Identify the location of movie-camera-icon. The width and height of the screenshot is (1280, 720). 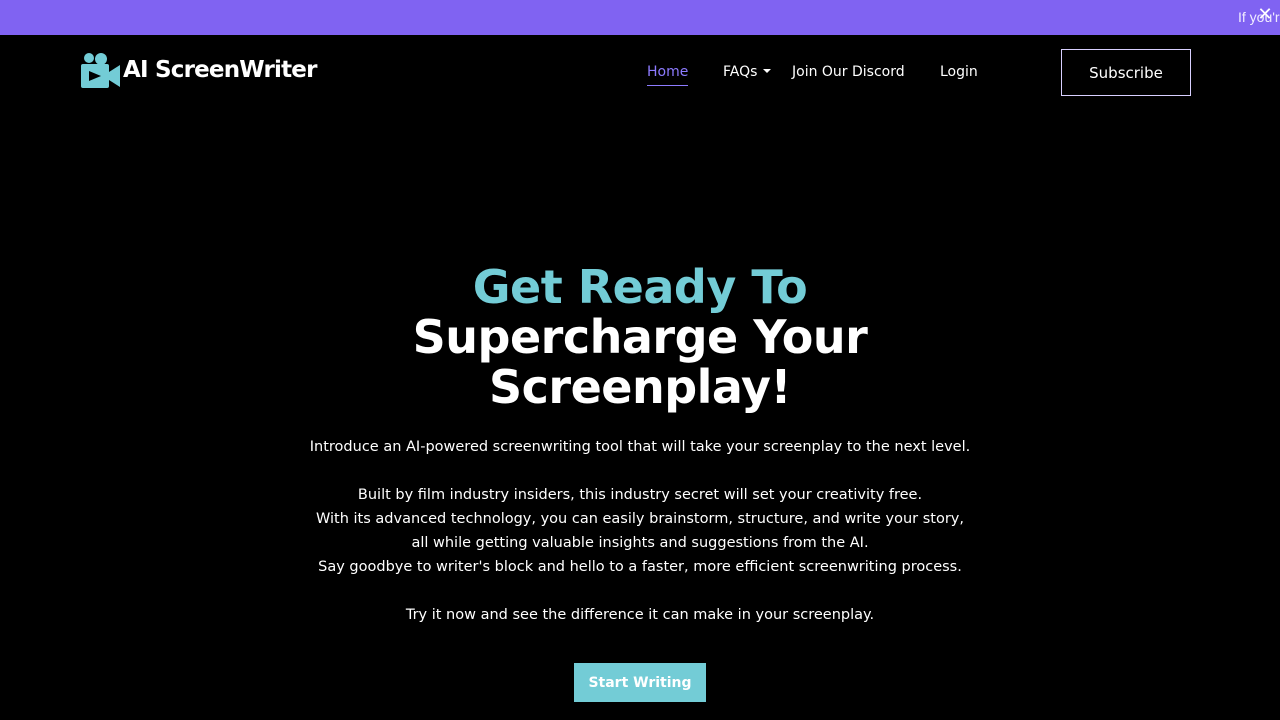
(100, 70).